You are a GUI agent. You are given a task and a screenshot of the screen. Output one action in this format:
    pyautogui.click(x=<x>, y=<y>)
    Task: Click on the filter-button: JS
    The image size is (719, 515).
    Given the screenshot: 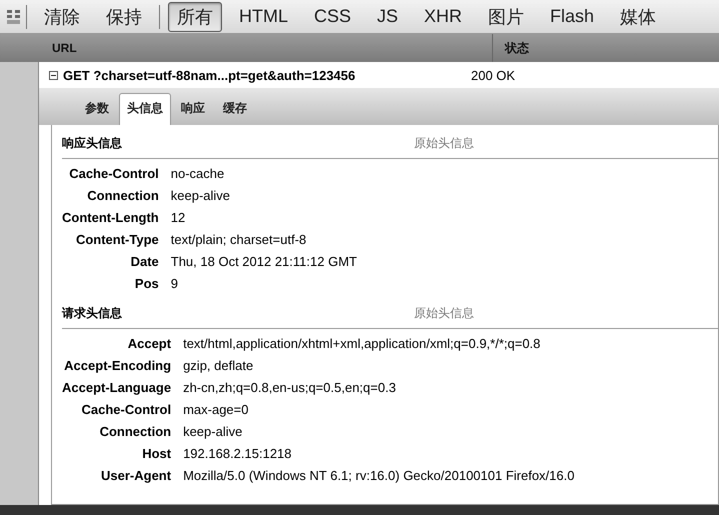 What is the action you would take?
    pyautogui.click(x=388, y=16)
    